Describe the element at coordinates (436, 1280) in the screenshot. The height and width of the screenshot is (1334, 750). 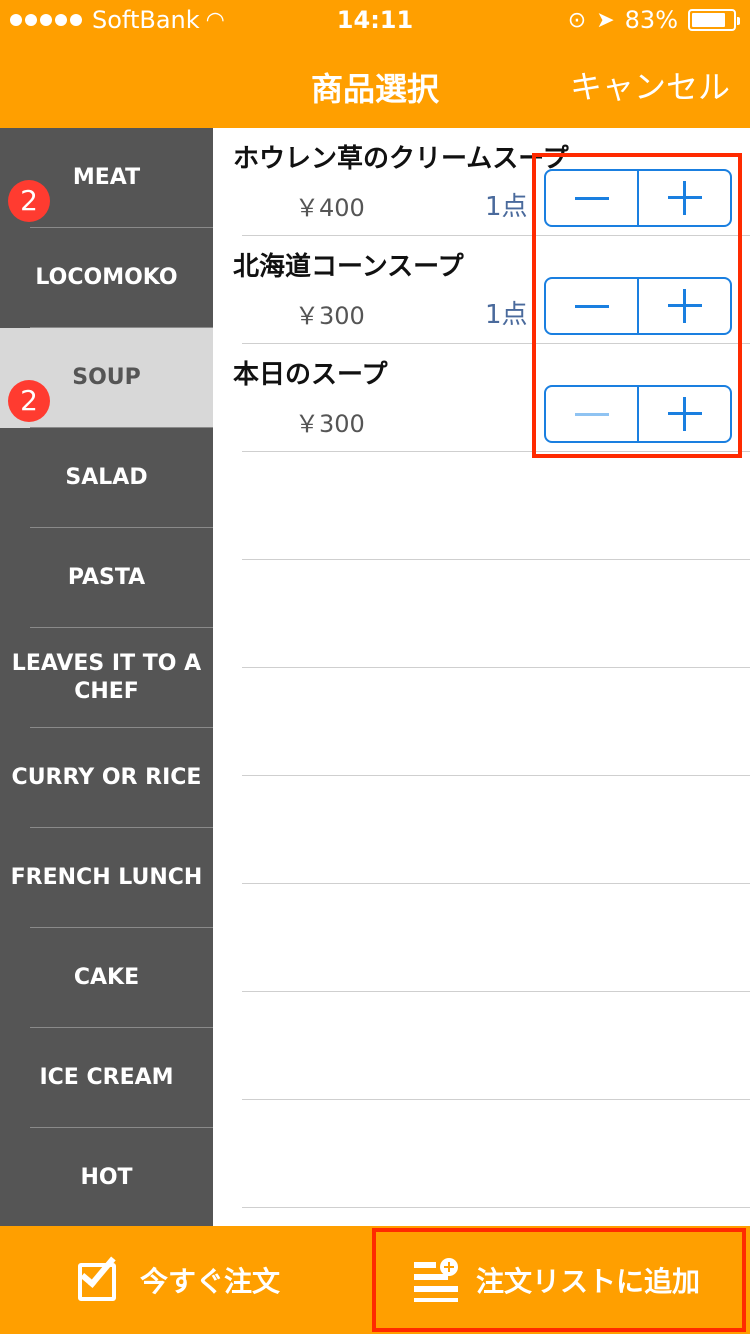
I see `list-add-icon` at that location.